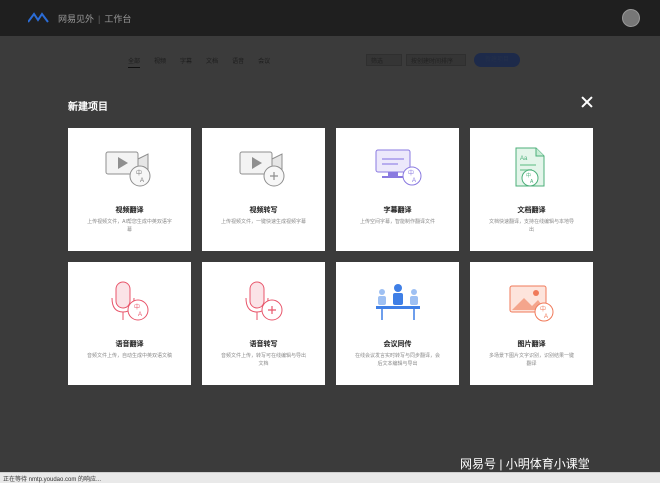  I want to click on card-description: 音频文件上传，自动生成中英双语文稿, so click(129, 356).